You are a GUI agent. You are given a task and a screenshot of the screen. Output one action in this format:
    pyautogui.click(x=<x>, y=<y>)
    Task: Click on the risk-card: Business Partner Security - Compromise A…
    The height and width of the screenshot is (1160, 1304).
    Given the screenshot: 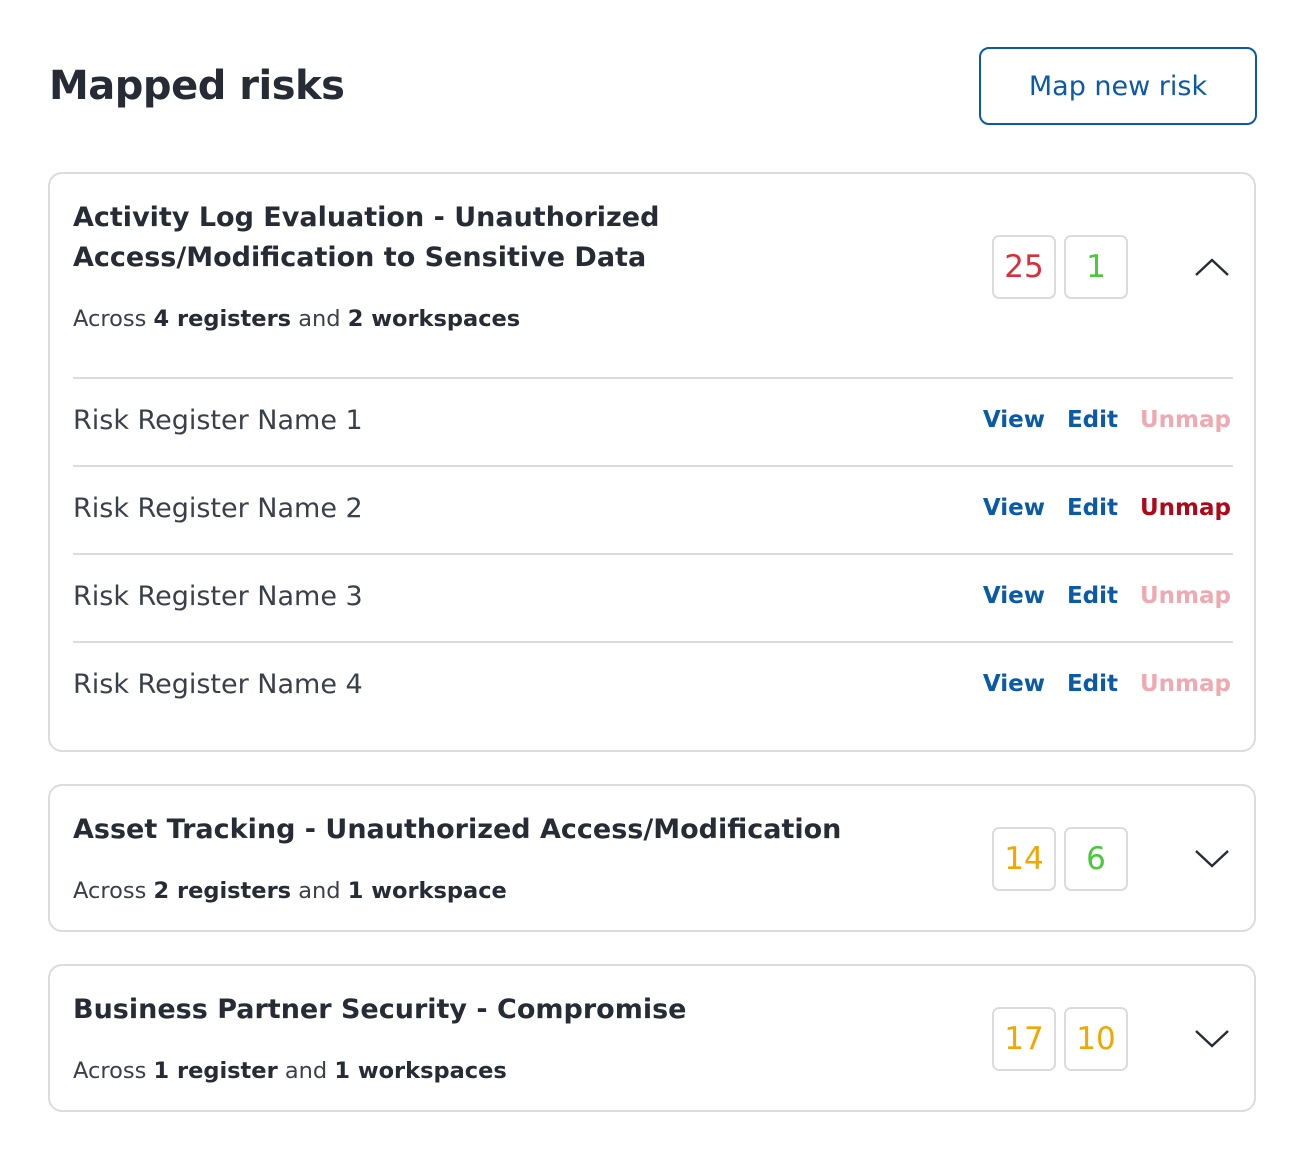 What is the action you would take?
    pyautogui.click(x=652, y=1038)
    